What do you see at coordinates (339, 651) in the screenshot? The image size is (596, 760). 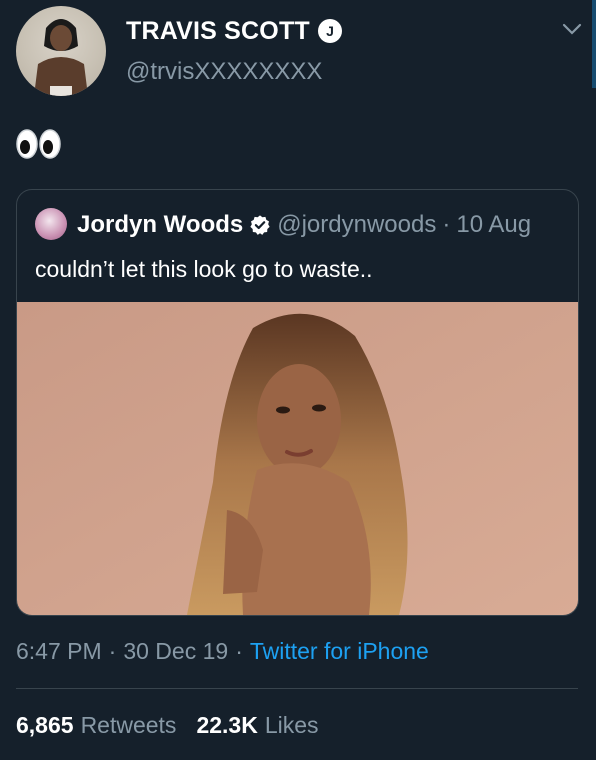 I see `tweet-source-link: Twitter for iPhone` at bounding box center [339, 651].